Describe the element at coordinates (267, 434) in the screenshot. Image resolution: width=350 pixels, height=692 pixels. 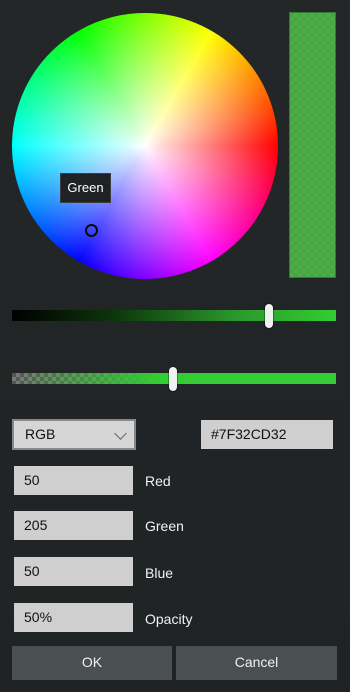
I see `hex-input: #7F32CD32` at that location.